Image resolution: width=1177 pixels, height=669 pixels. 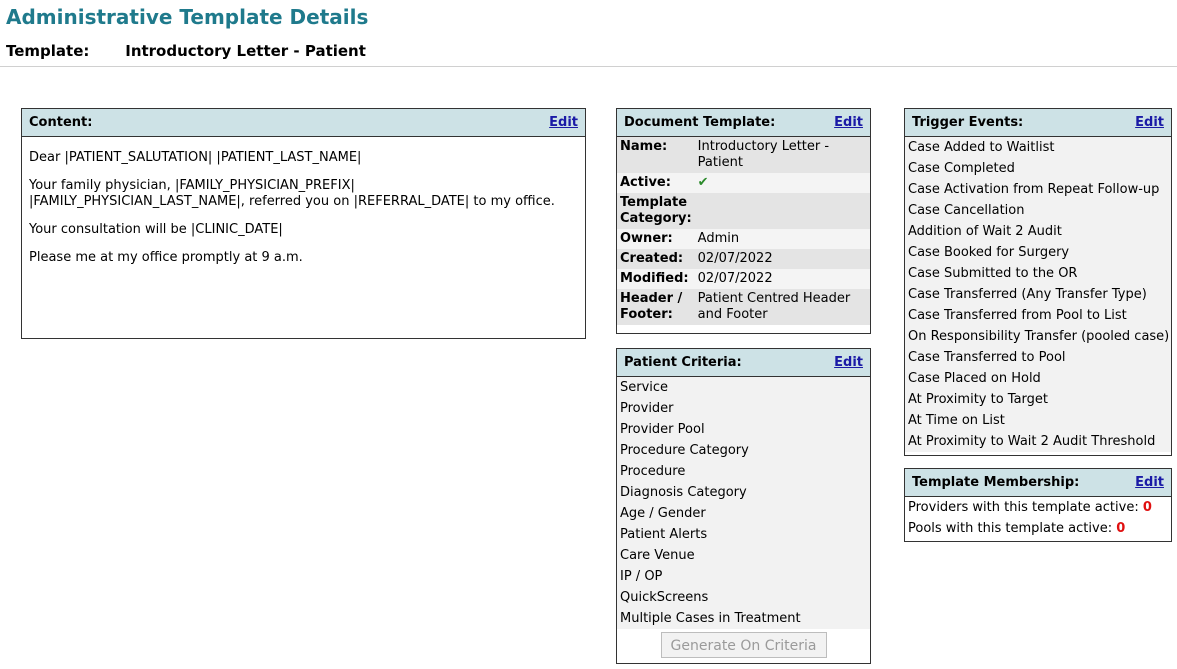 I want to click on list-item: Case Booked for Surgery, so click(x=989, y=252).